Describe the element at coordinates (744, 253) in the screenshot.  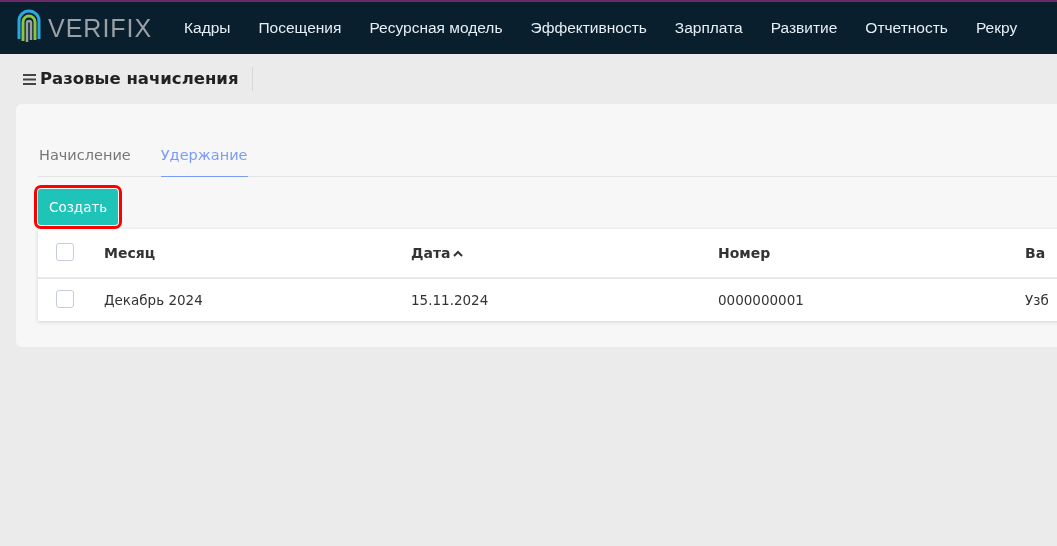
I see `column-header: Номер` at that location.